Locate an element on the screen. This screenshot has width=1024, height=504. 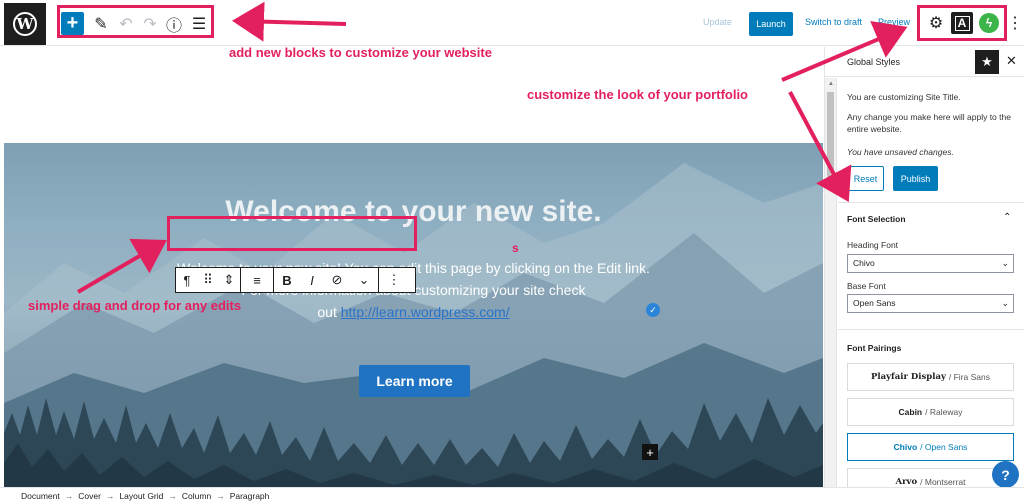
wordpress-logo-icon: W is located at coordinates (25, 24).